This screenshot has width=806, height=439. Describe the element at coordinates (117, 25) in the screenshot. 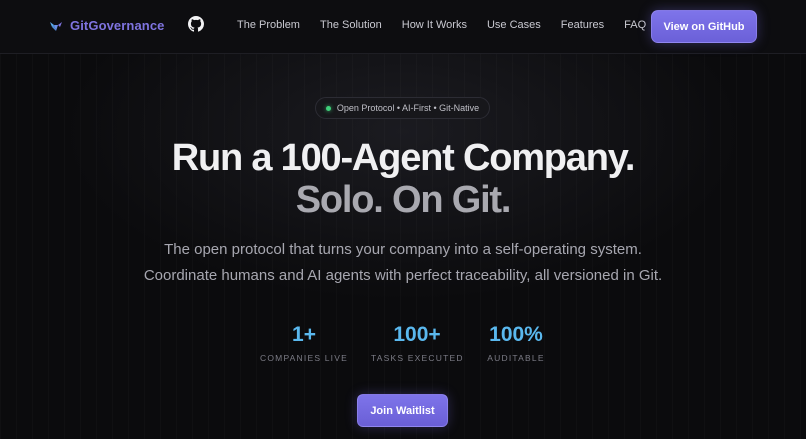

I see `brand-name: GitGovernance` at that location.